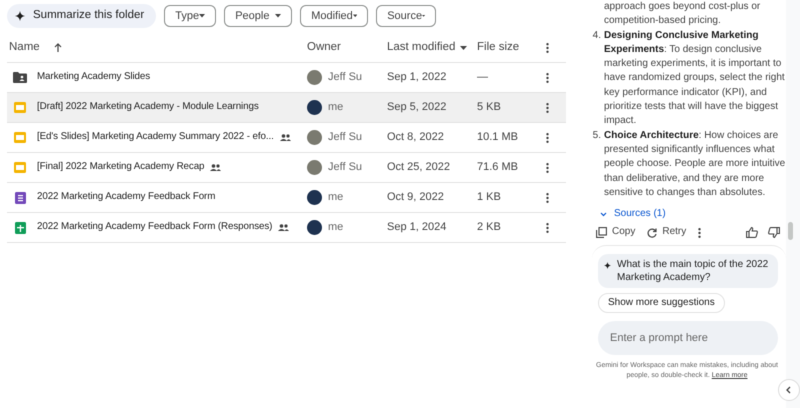  What do you see at coordinates (24, 47) in the screenshot?
I see `name-header: Name` at bounding box center [24, 47].